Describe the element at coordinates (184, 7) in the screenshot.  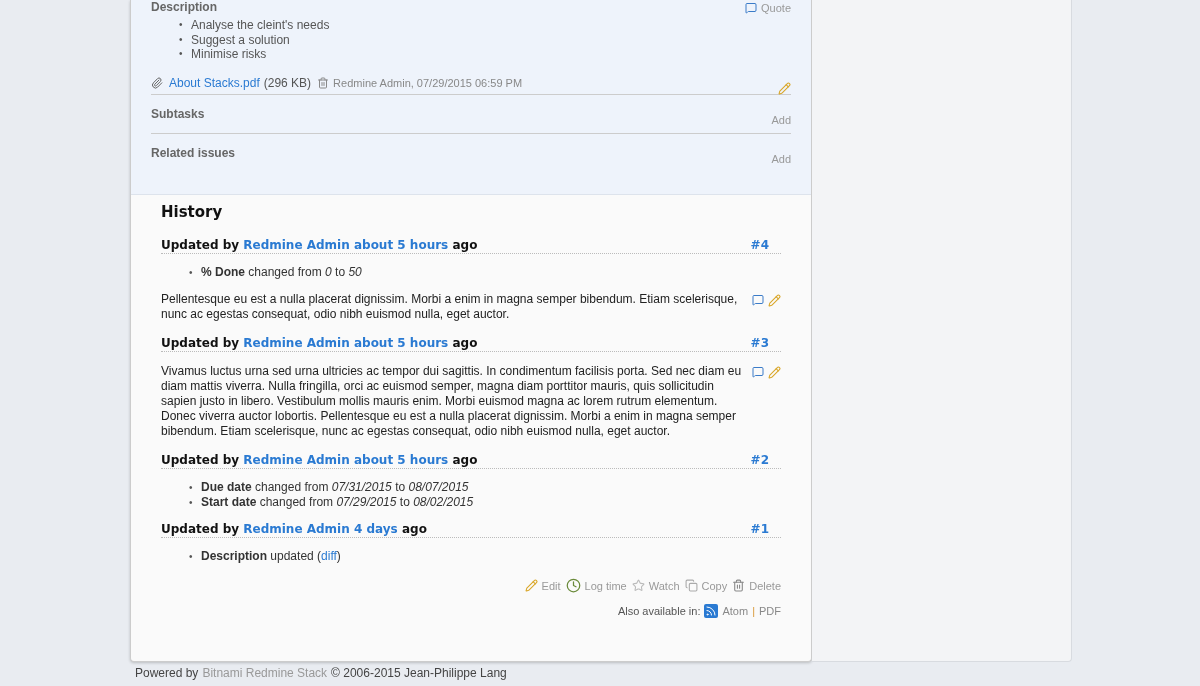
I see `section-label: Description` at that location.